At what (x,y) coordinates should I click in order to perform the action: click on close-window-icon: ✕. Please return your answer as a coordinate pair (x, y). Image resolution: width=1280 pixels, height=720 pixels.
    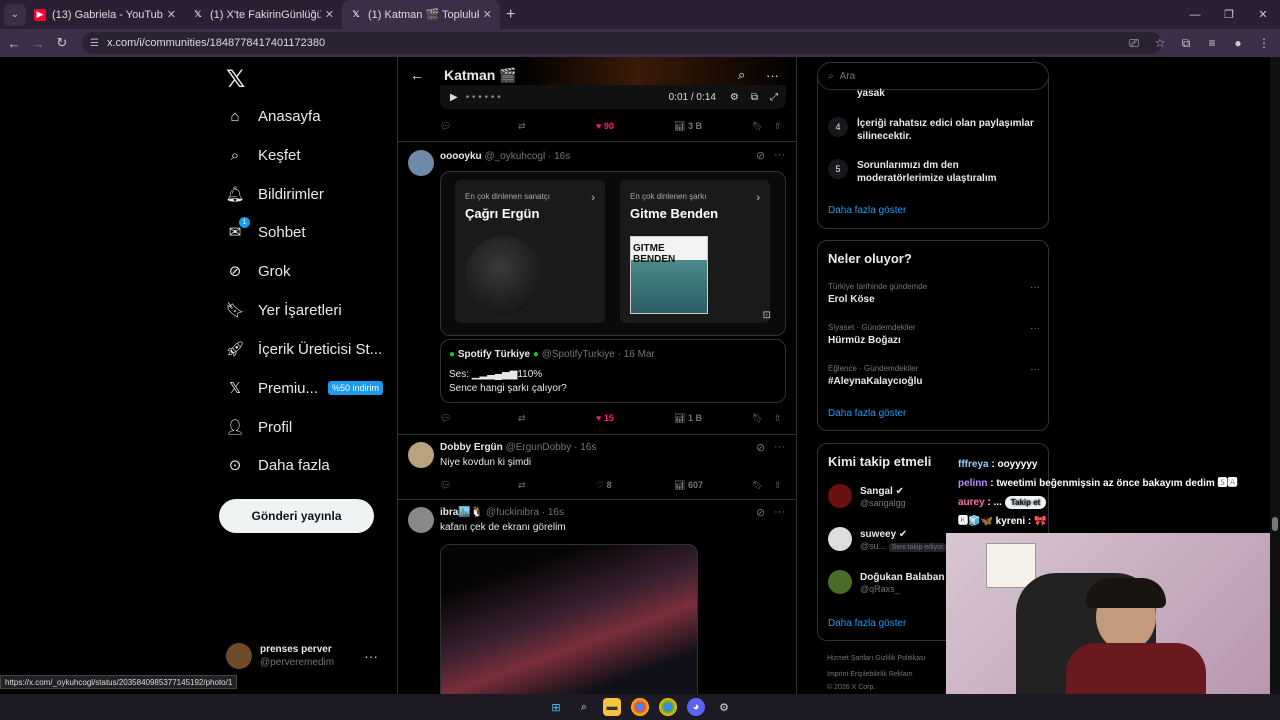
    Looking at the image, I should click on (1263, 14).